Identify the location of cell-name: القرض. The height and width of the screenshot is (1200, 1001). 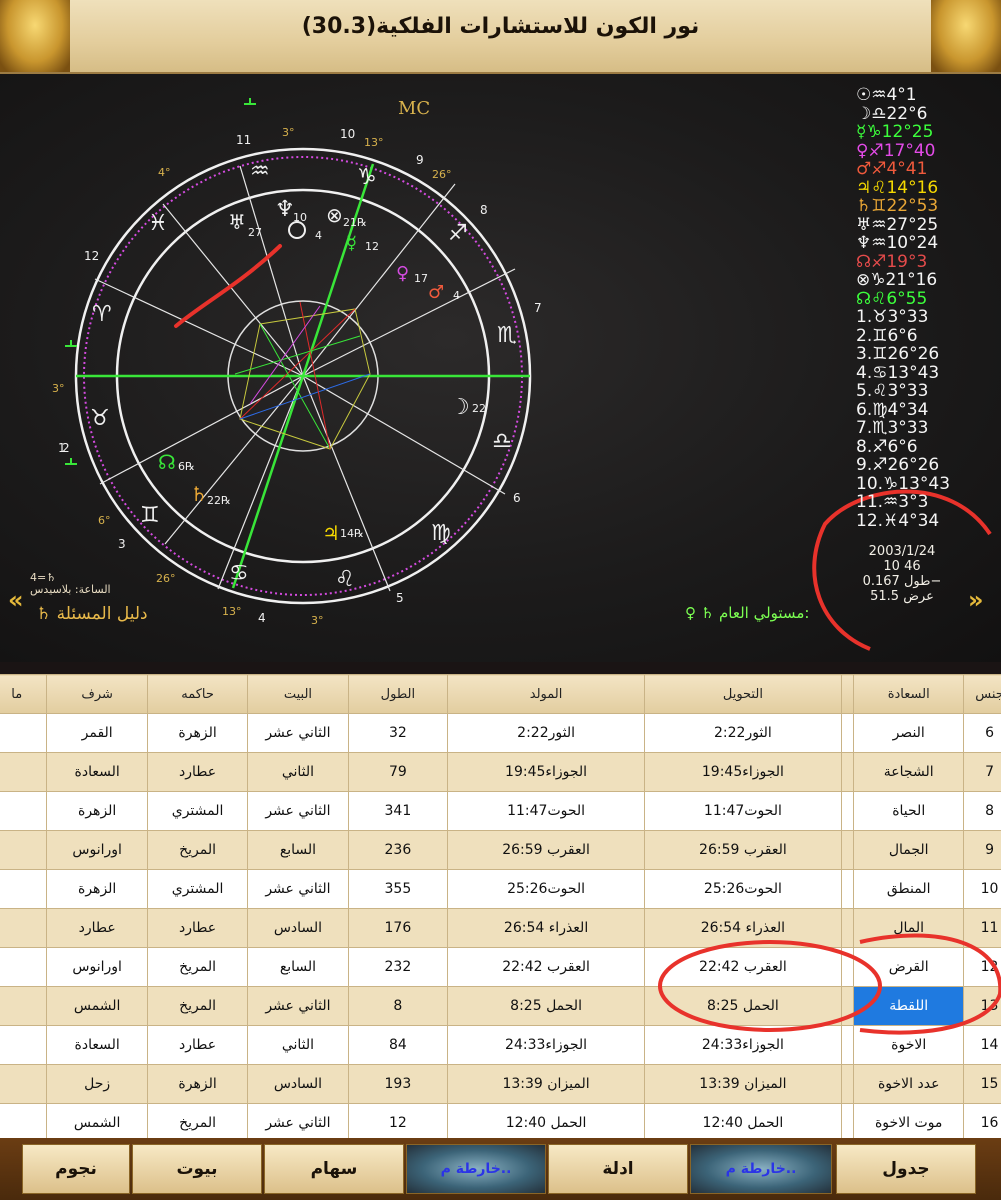
(909, 967).